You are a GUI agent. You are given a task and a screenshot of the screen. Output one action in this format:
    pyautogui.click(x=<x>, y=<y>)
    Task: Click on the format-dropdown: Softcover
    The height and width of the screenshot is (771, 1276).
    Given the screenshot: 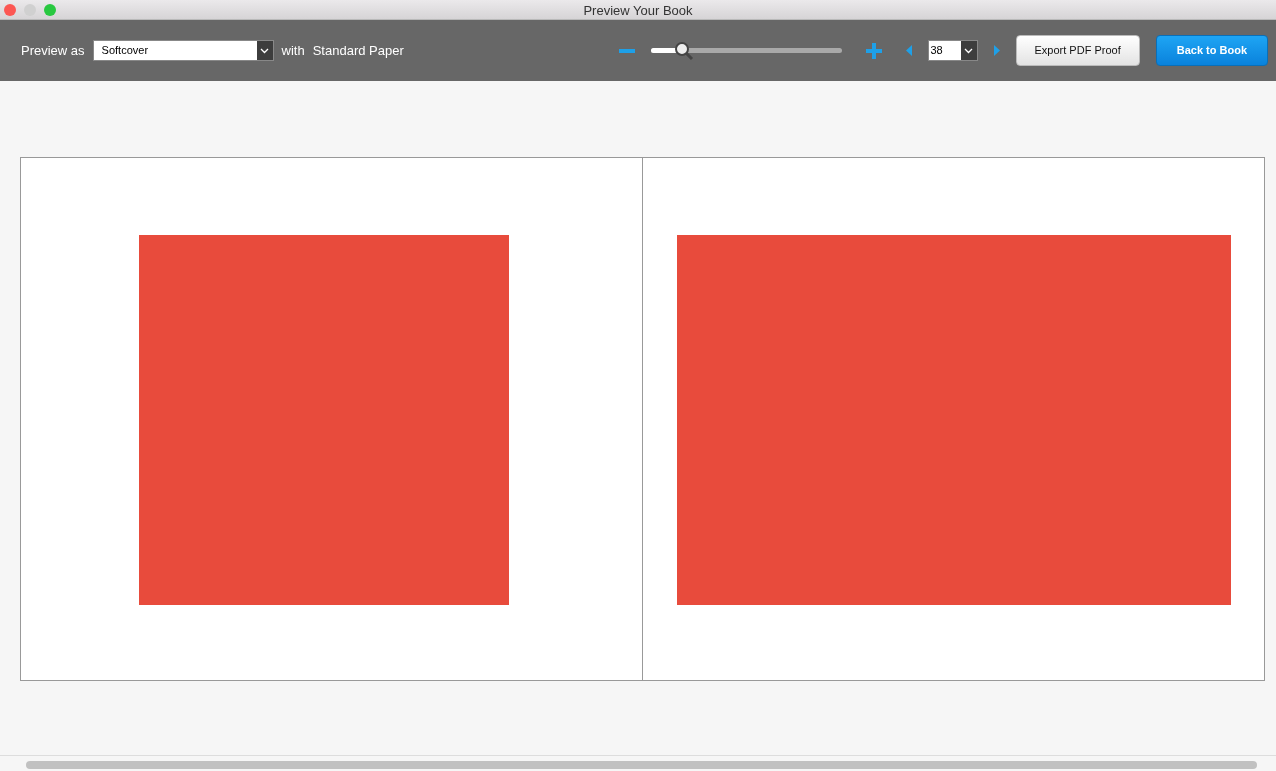 What is the action you would take?
    pyautogui.click(x=183, y=50)
    